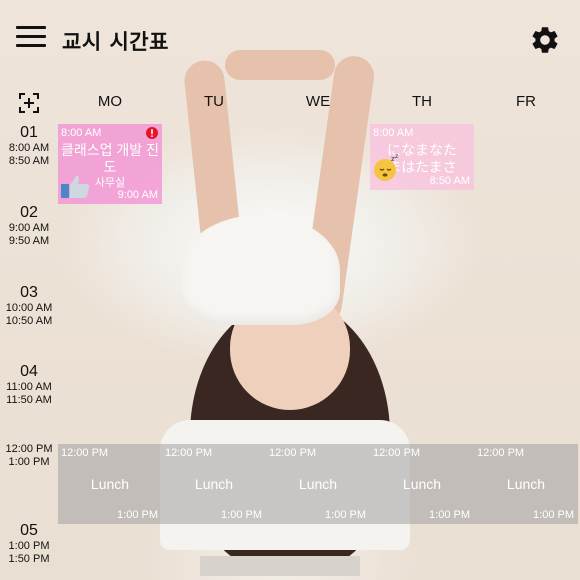 Image resolution: width=580 pixels, height=580 pixels. I want to click on period-number: 04, so click(29, 371).